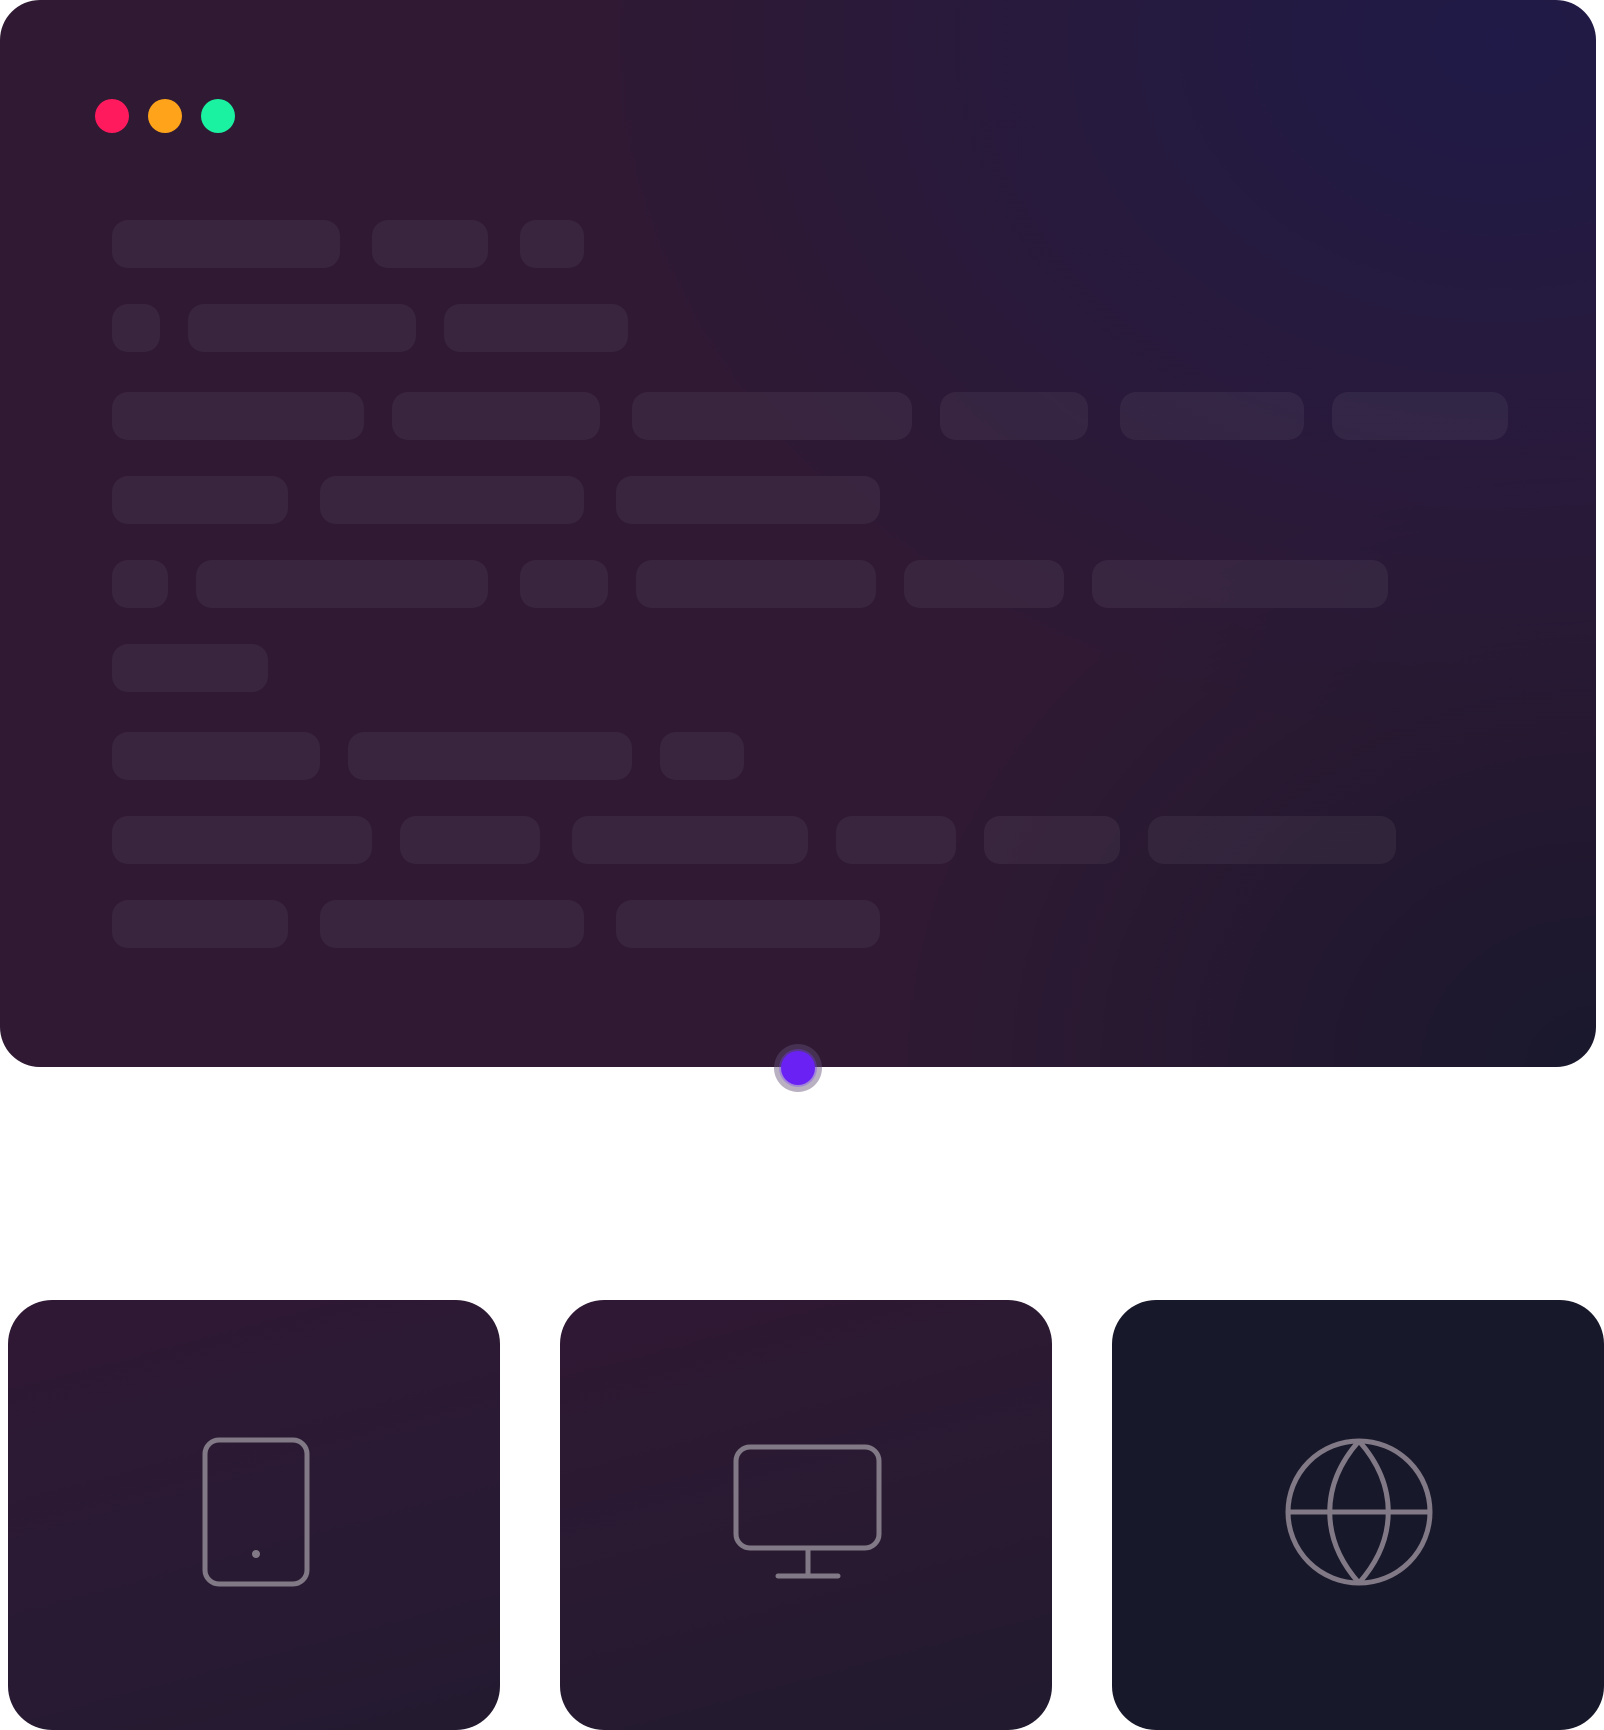 This screenshot has width=1604, height=1730. I want to click on mobile-phone-icon, so click(256, 1512).